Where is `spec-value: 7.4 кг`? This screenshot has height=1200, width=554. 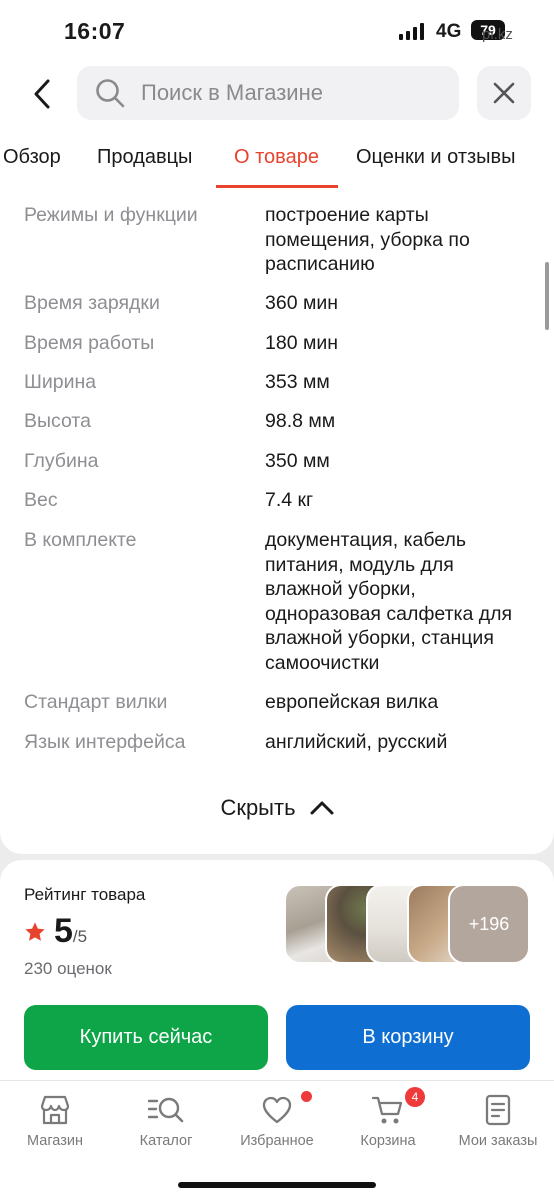
spec-value: 7.4 кг is located at coordinates (289, 500).